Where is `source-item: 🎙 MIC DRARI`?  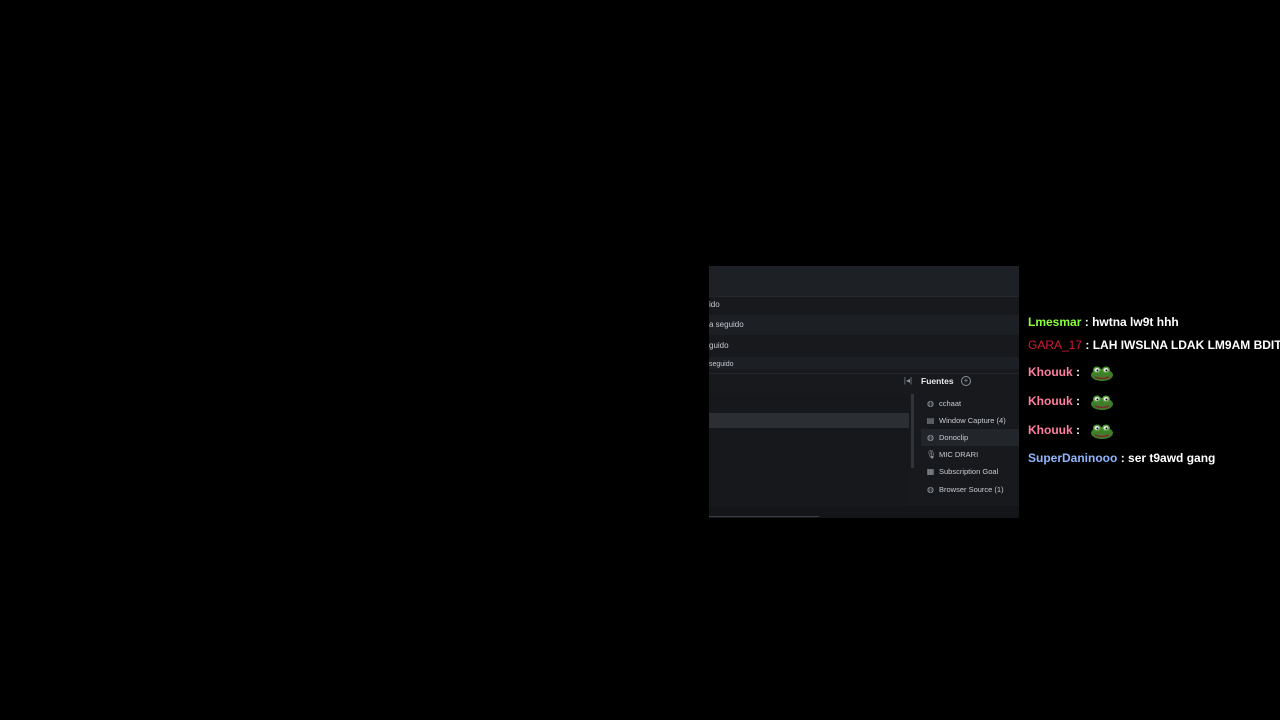
source-item: 🎙 MIC DRARI is located at coordinates (970, 454).